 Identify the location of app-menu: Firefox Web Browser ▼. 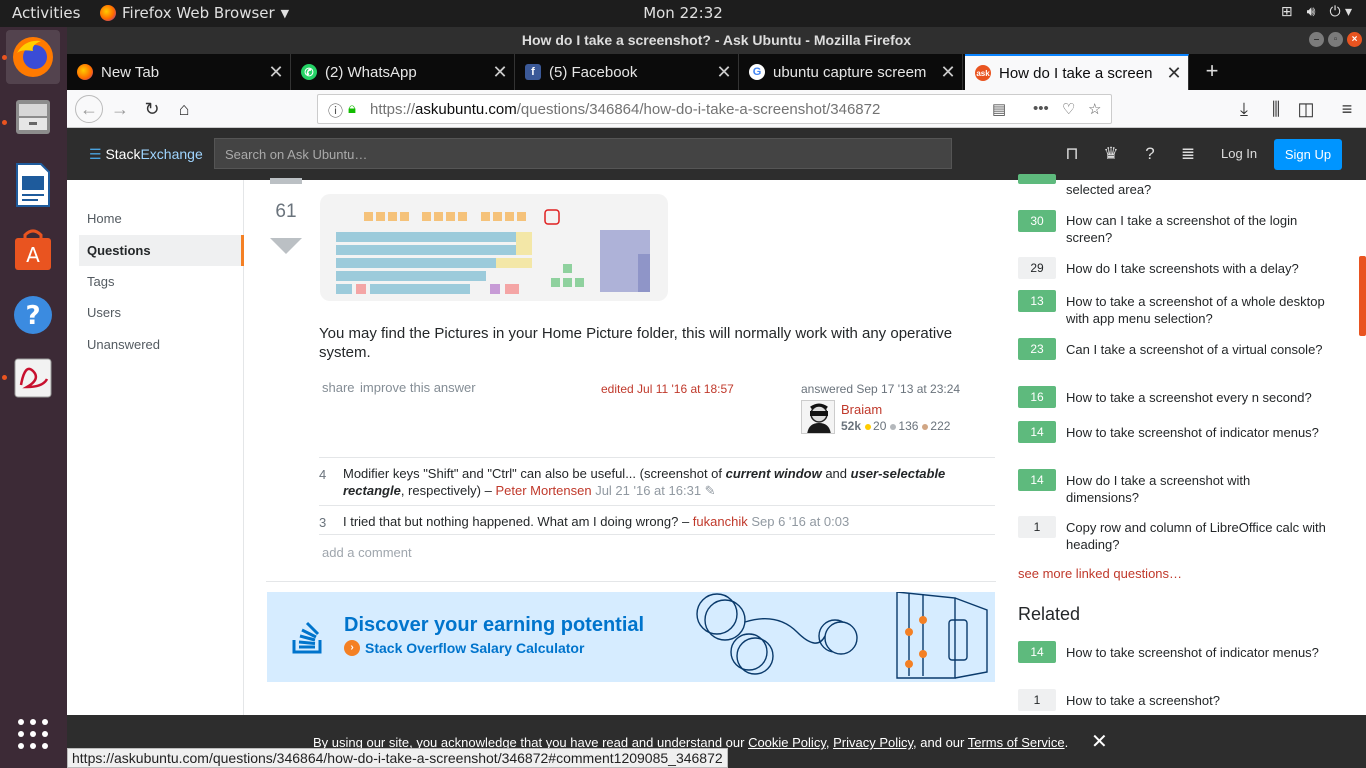
(194, 13).